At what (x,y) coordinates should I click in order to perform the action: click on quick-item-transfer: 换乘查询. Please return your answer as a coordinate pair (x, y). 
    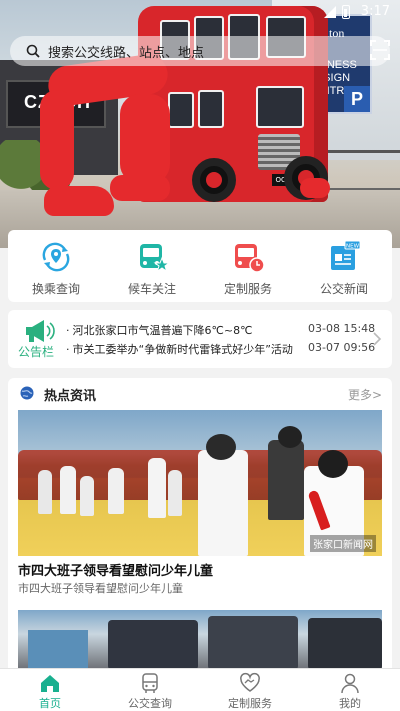
    Looking at the image, I should click on (56, 266).